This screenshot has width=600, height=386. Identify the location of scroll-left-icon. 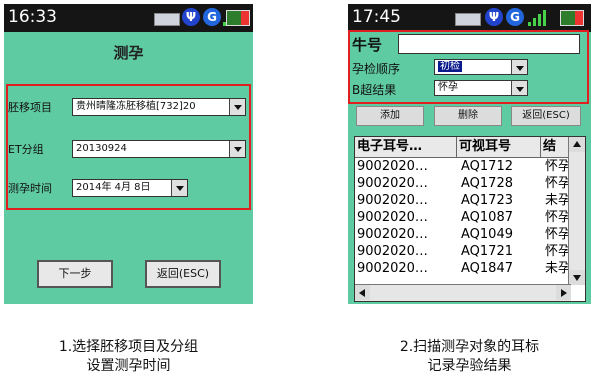
(362, 292).